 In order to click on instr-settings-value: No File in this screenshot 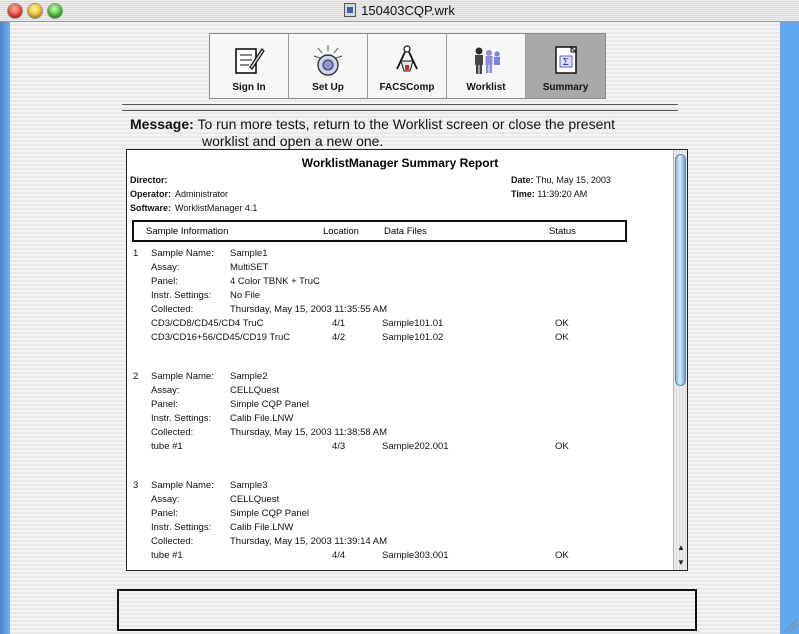, I will do `click(245, 295)`.